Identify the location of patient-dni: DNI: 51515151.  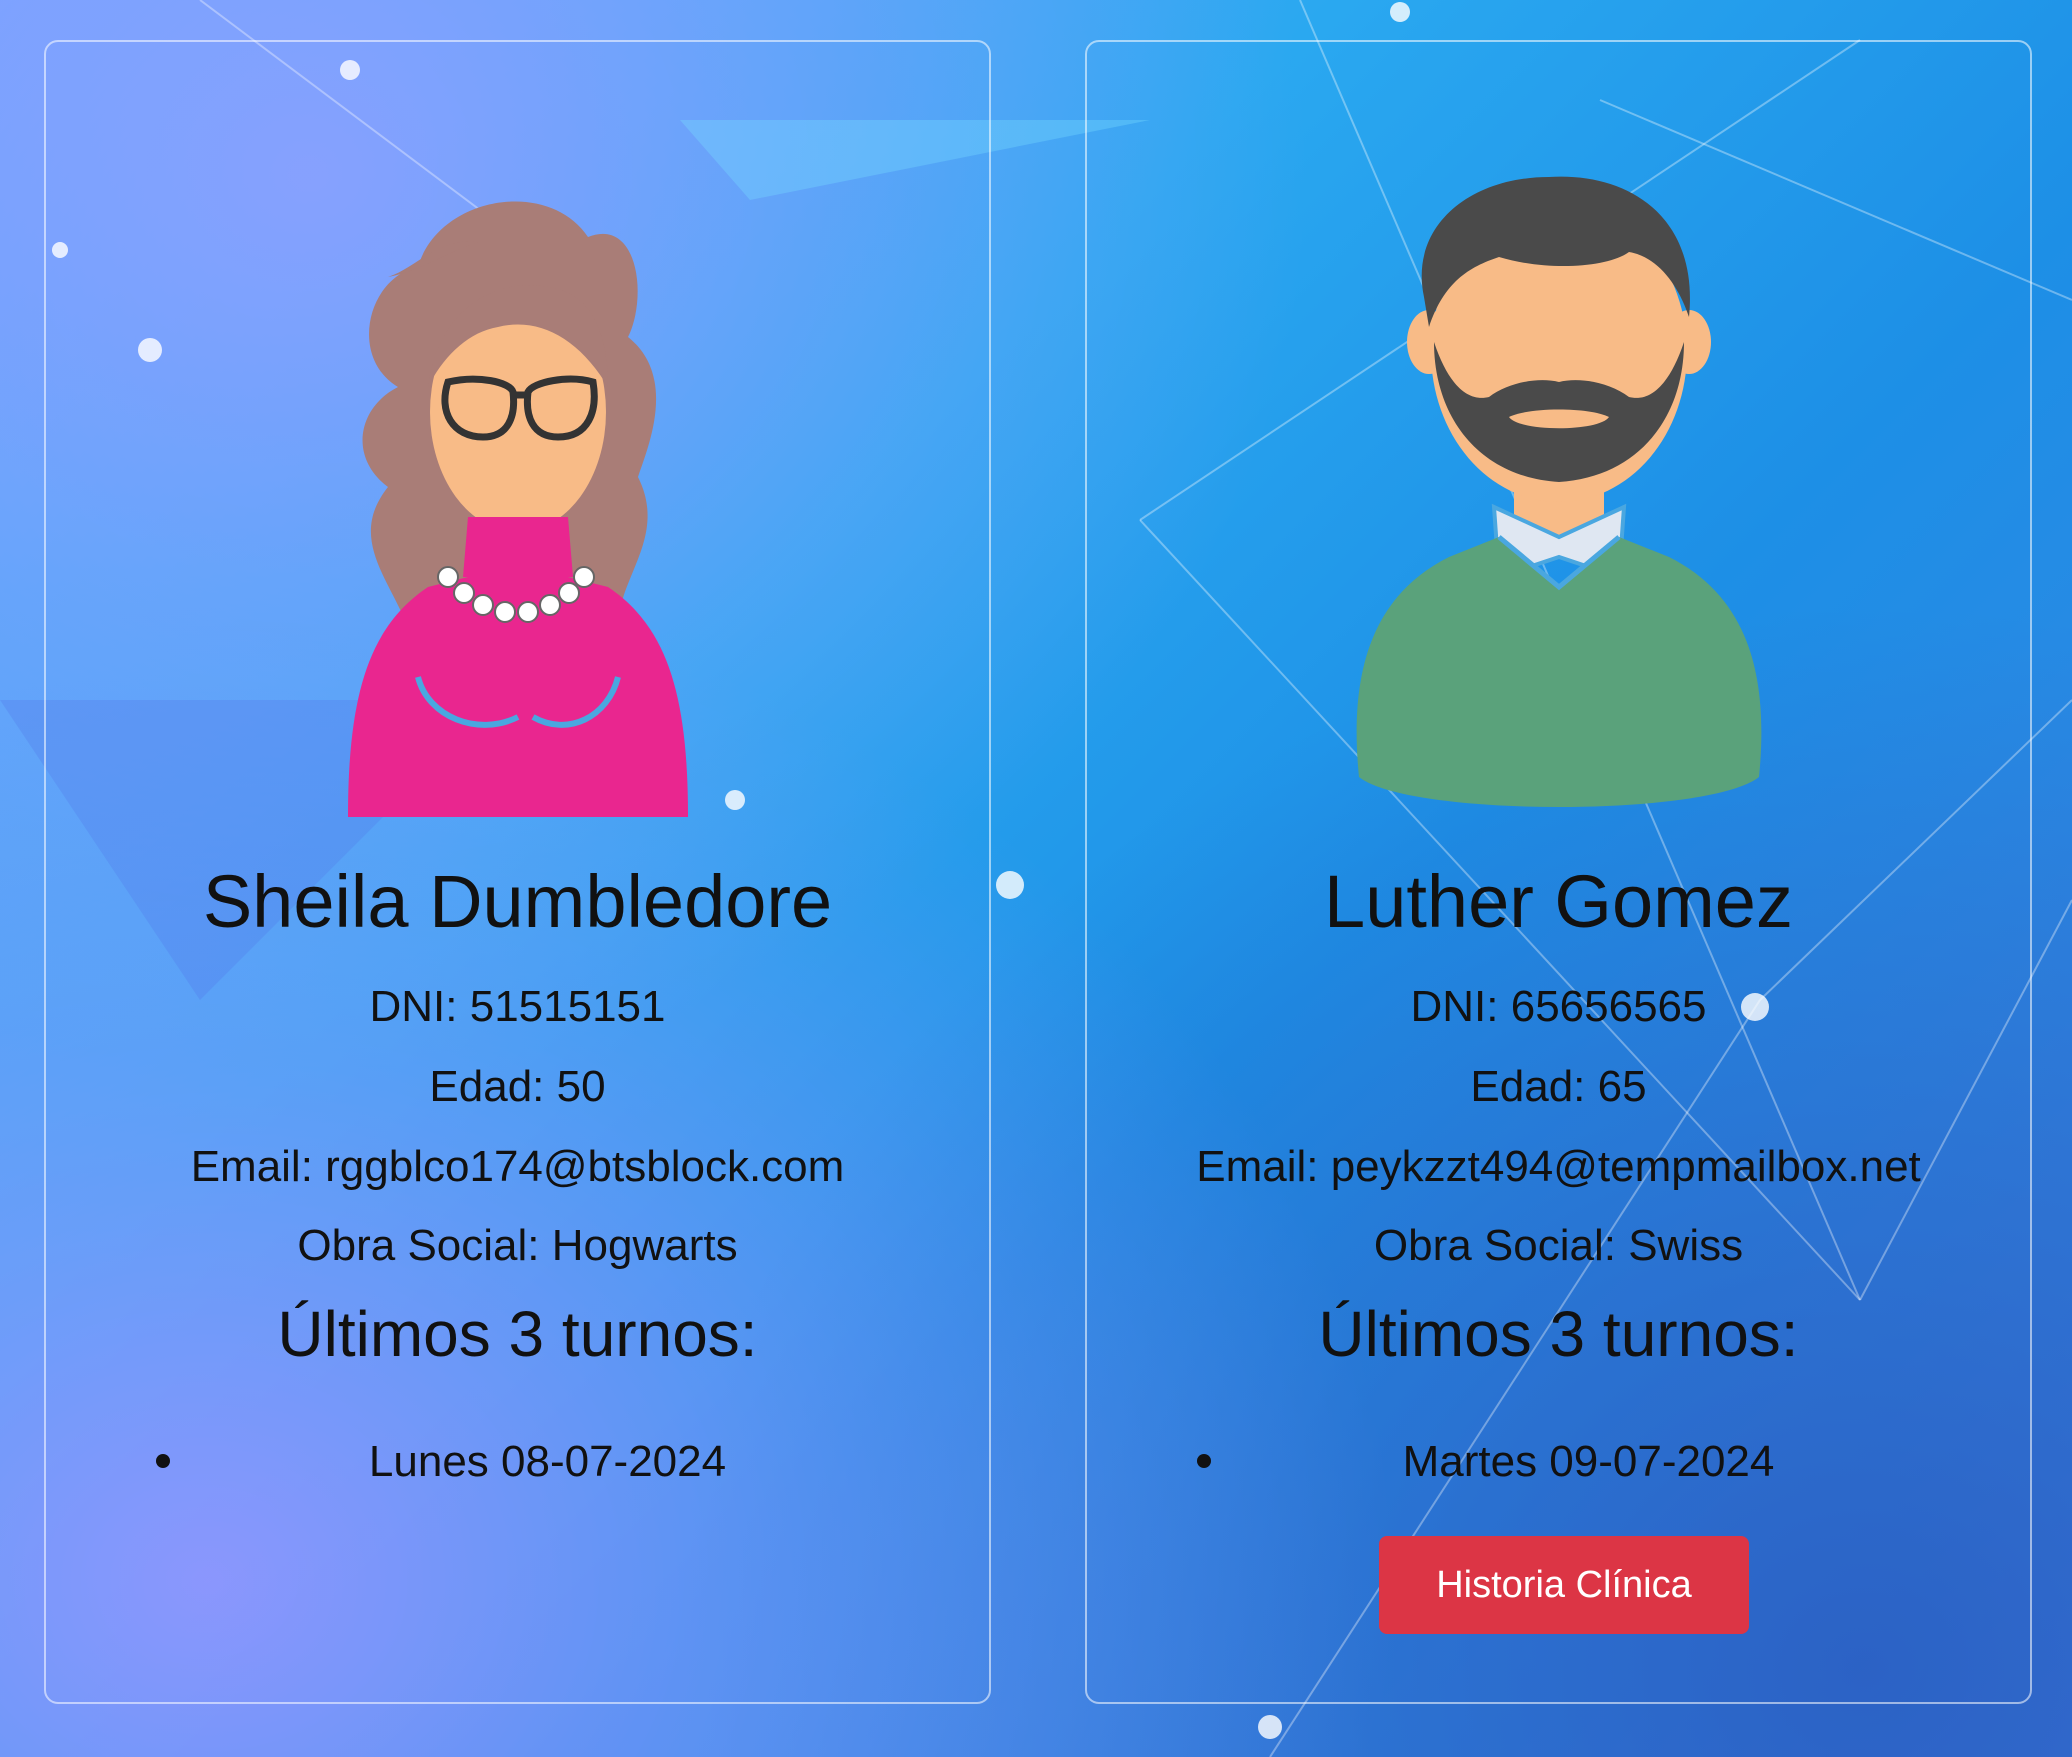
(517, 1006).